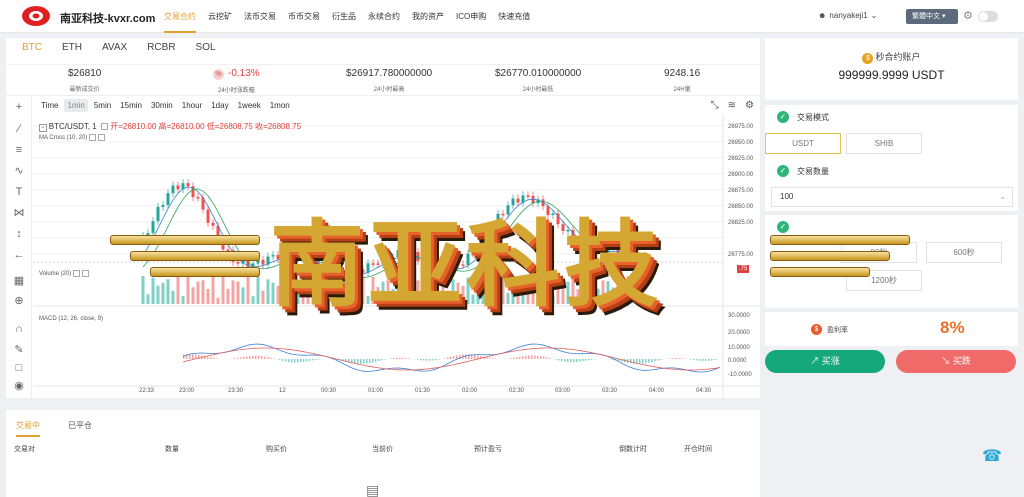 The width and height of the screenshot is (1024, 497). I want to click on logo-icon, so click(36, 16).